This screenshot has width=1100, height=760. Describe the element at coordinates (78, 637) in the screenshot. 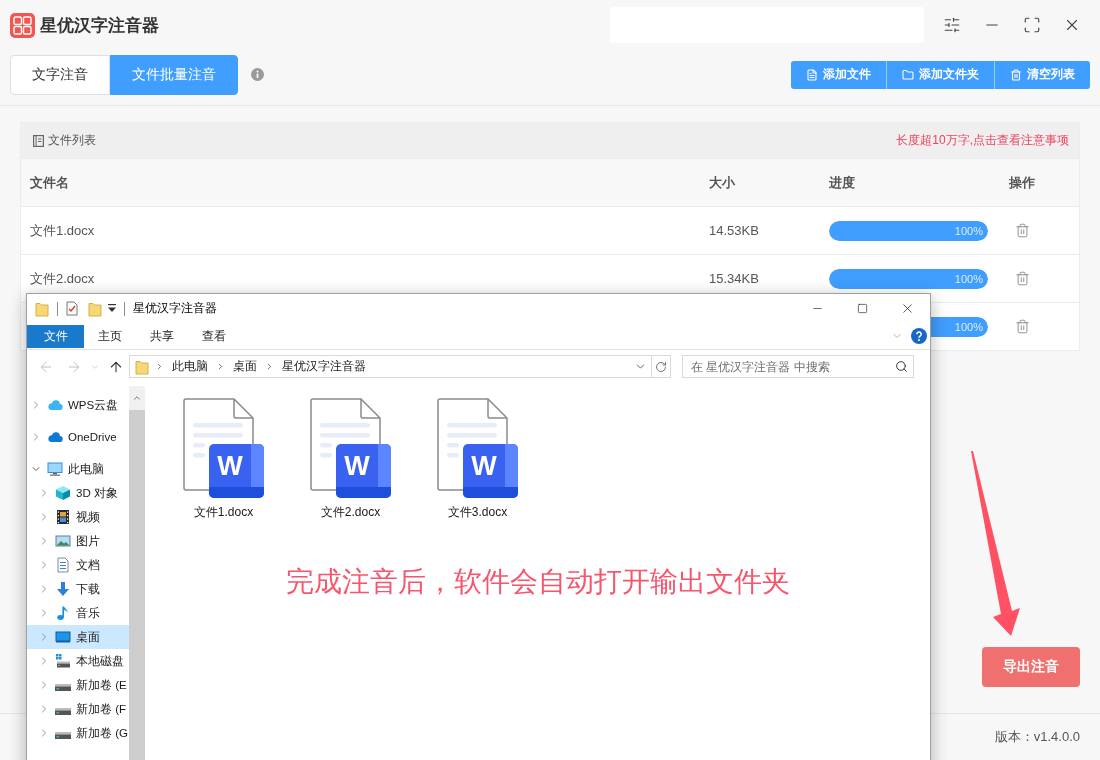

I see `nav-item: 桌面` at that location.